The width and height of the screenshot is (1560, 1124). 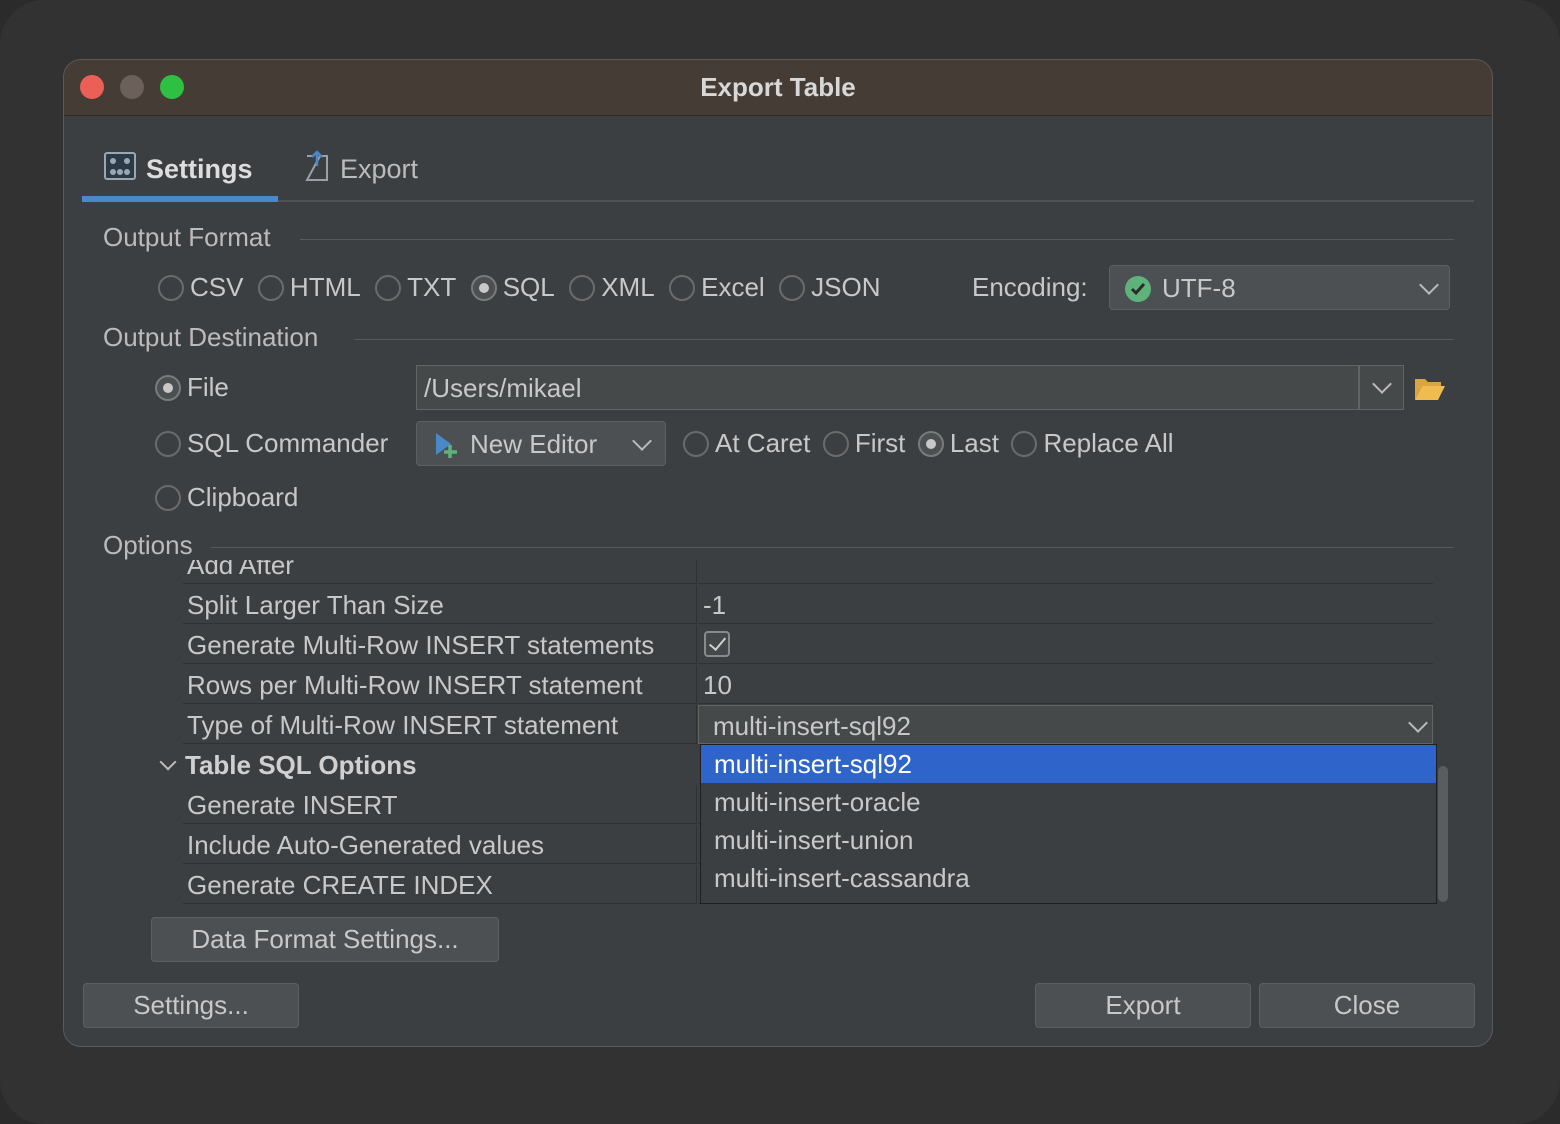 I want to click on close-button: Close, so click(x=1367, y=1005).